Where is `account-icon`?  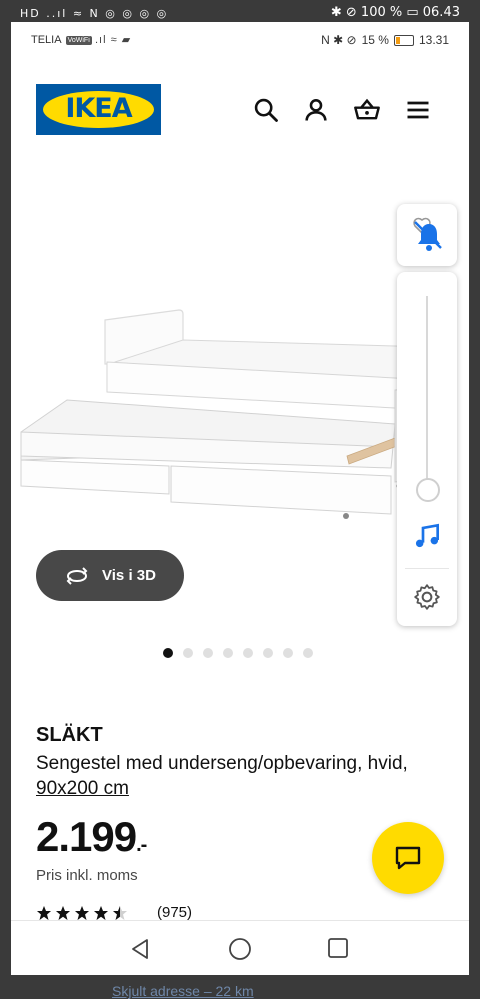 account-icon is located at coordinates (316, 110).